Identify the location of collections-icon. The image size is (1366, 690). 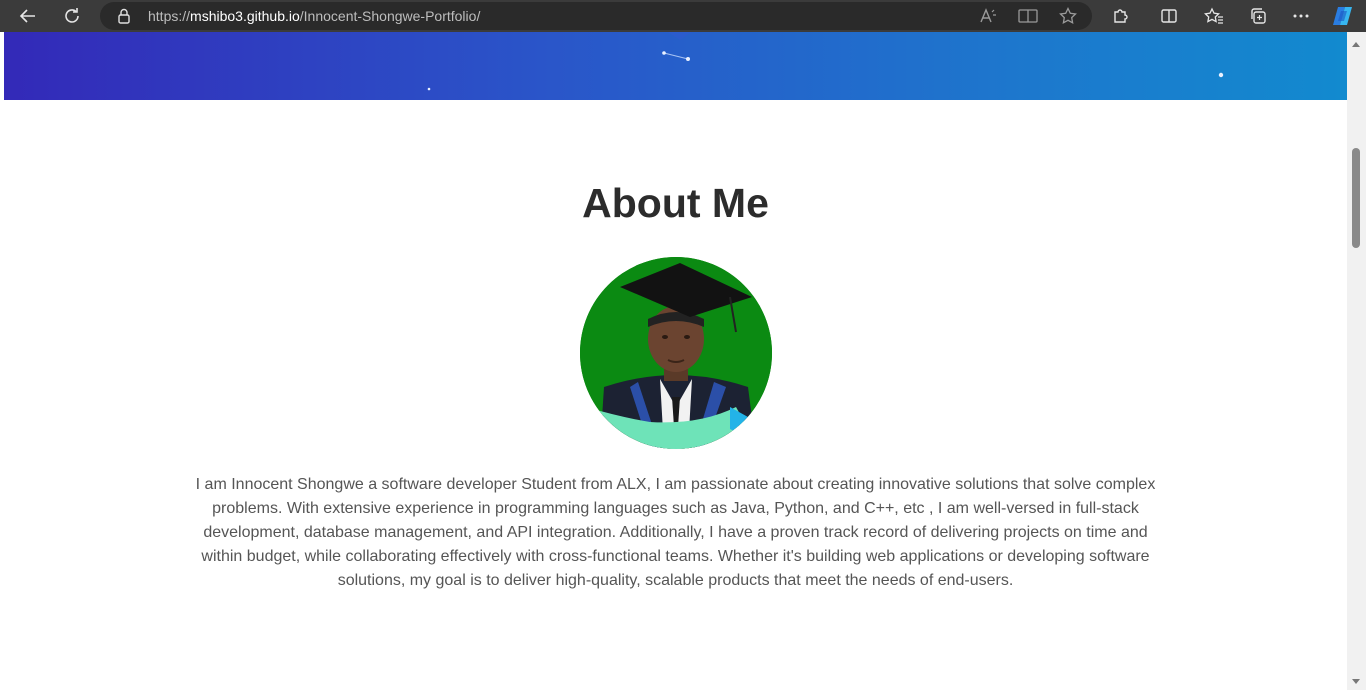
(1258, 16).